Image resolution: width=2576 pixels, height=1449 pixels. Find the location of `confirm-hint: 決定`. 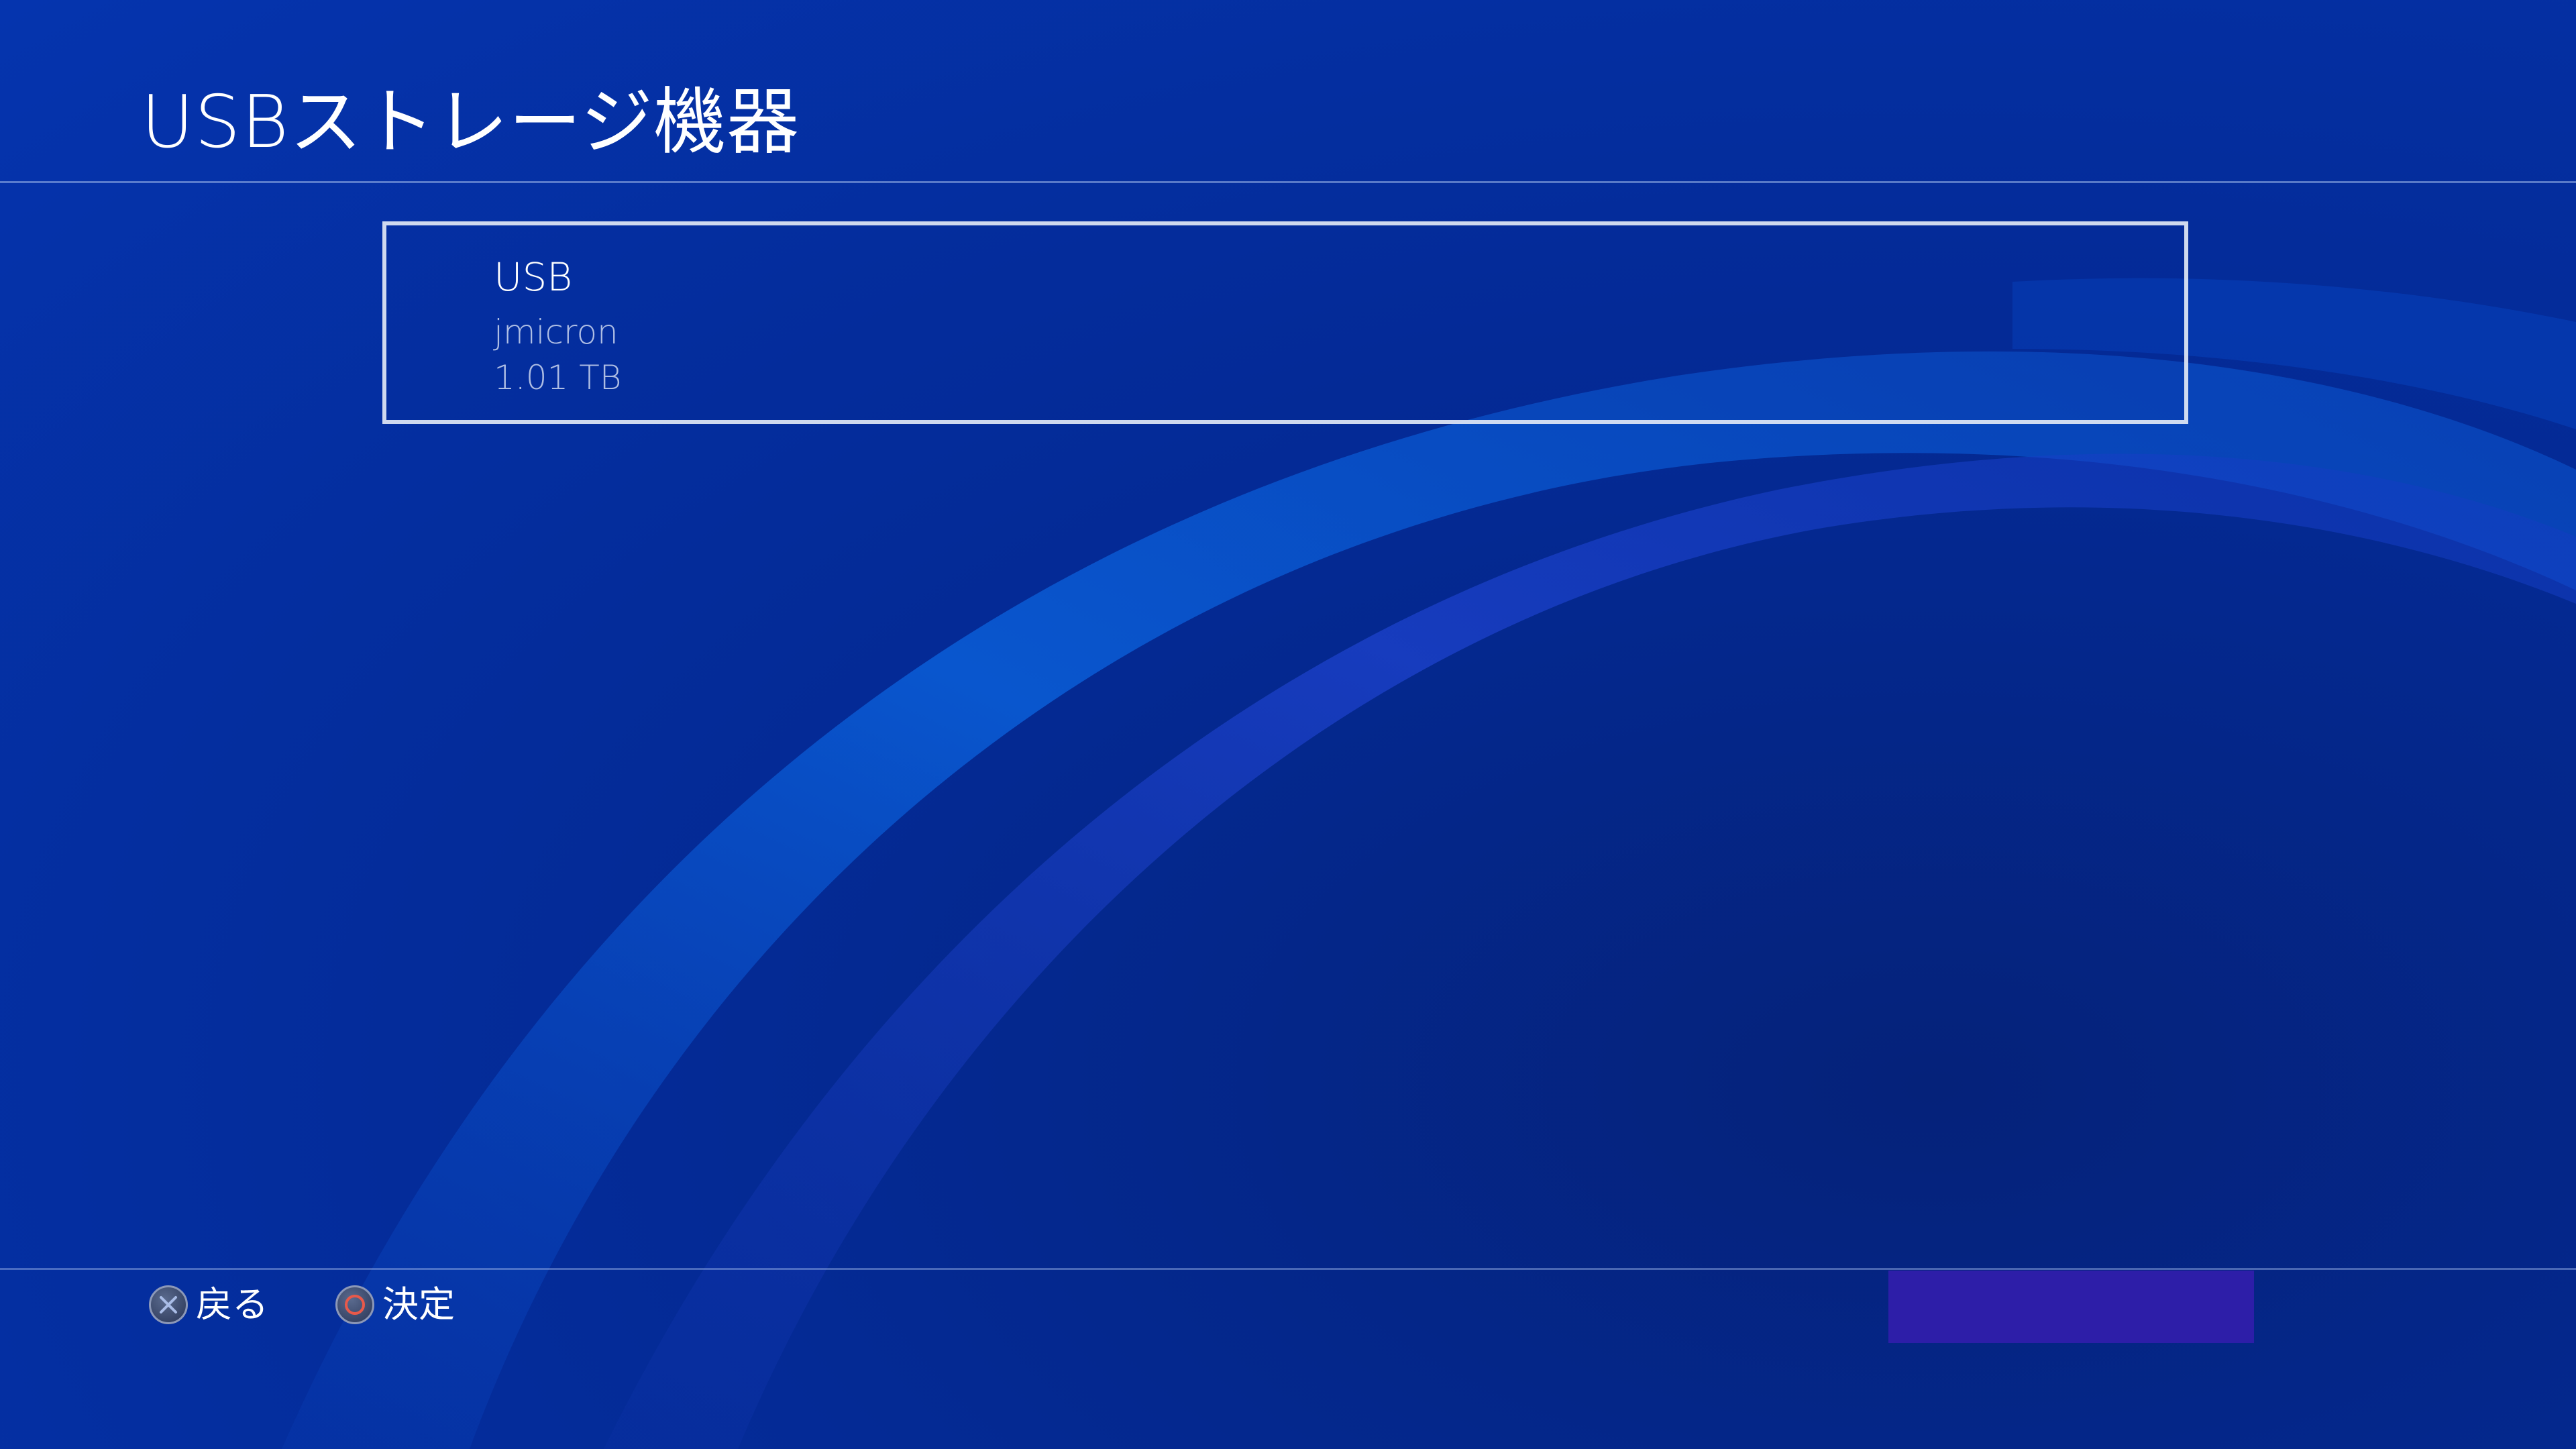

confirm-hint: 決定 is located at coordinates (395, 1304).